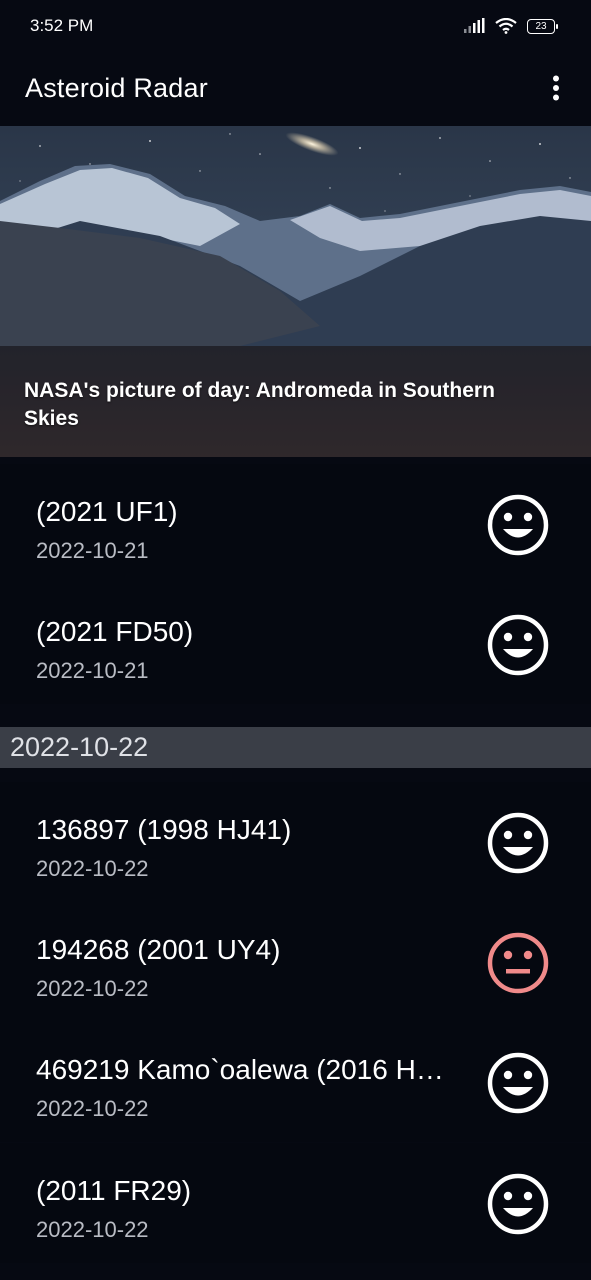 The width and height of the screenshot is (591, 1280). I want to click on asteroid-list-item: 136897 (1998 HJ41) 2022-10-22, so click(295, 842).